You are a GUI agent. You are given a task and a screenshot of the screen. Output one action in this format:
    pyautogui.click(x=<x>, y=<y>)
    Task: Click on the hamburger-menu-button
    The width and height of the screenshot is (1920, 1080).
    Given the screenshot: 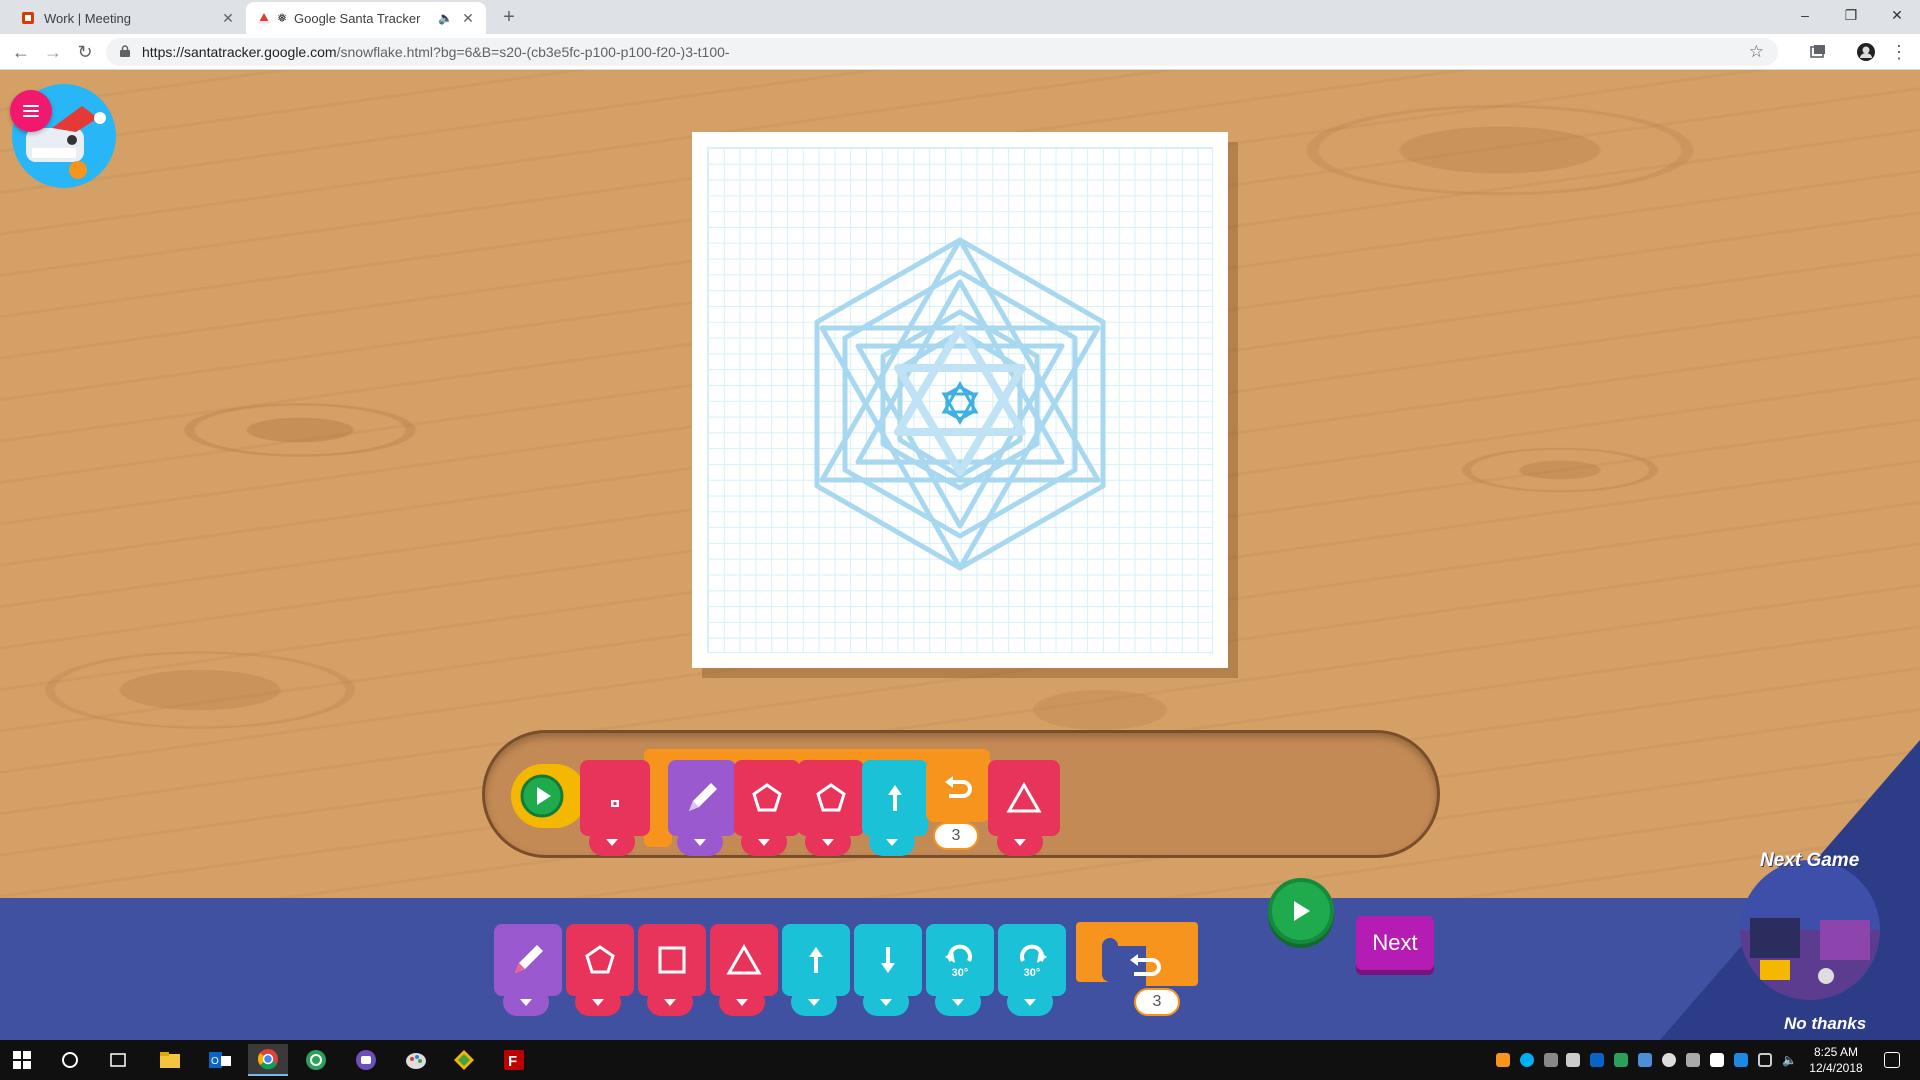 What is the action you would take?
    pyautogui.click(x=31, y=111)
    